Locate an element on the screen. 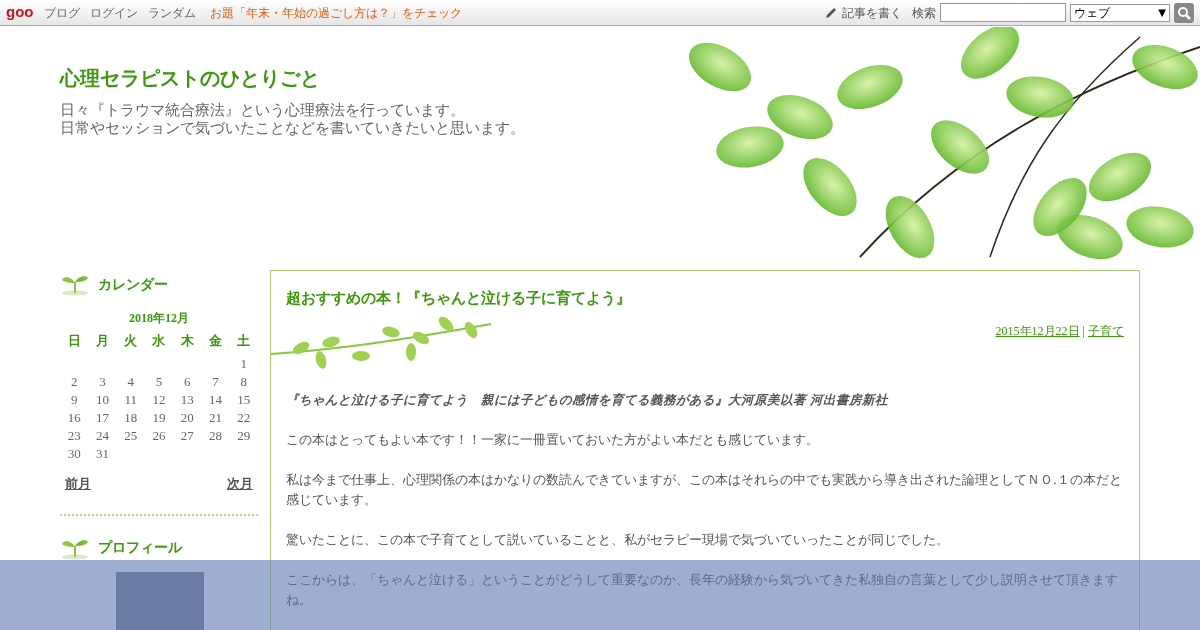  paragraph: この本はとってもよい本です！！一家に一冊置いておいた方がよい本だとも感じています。 is located at coordinates (553, 439).